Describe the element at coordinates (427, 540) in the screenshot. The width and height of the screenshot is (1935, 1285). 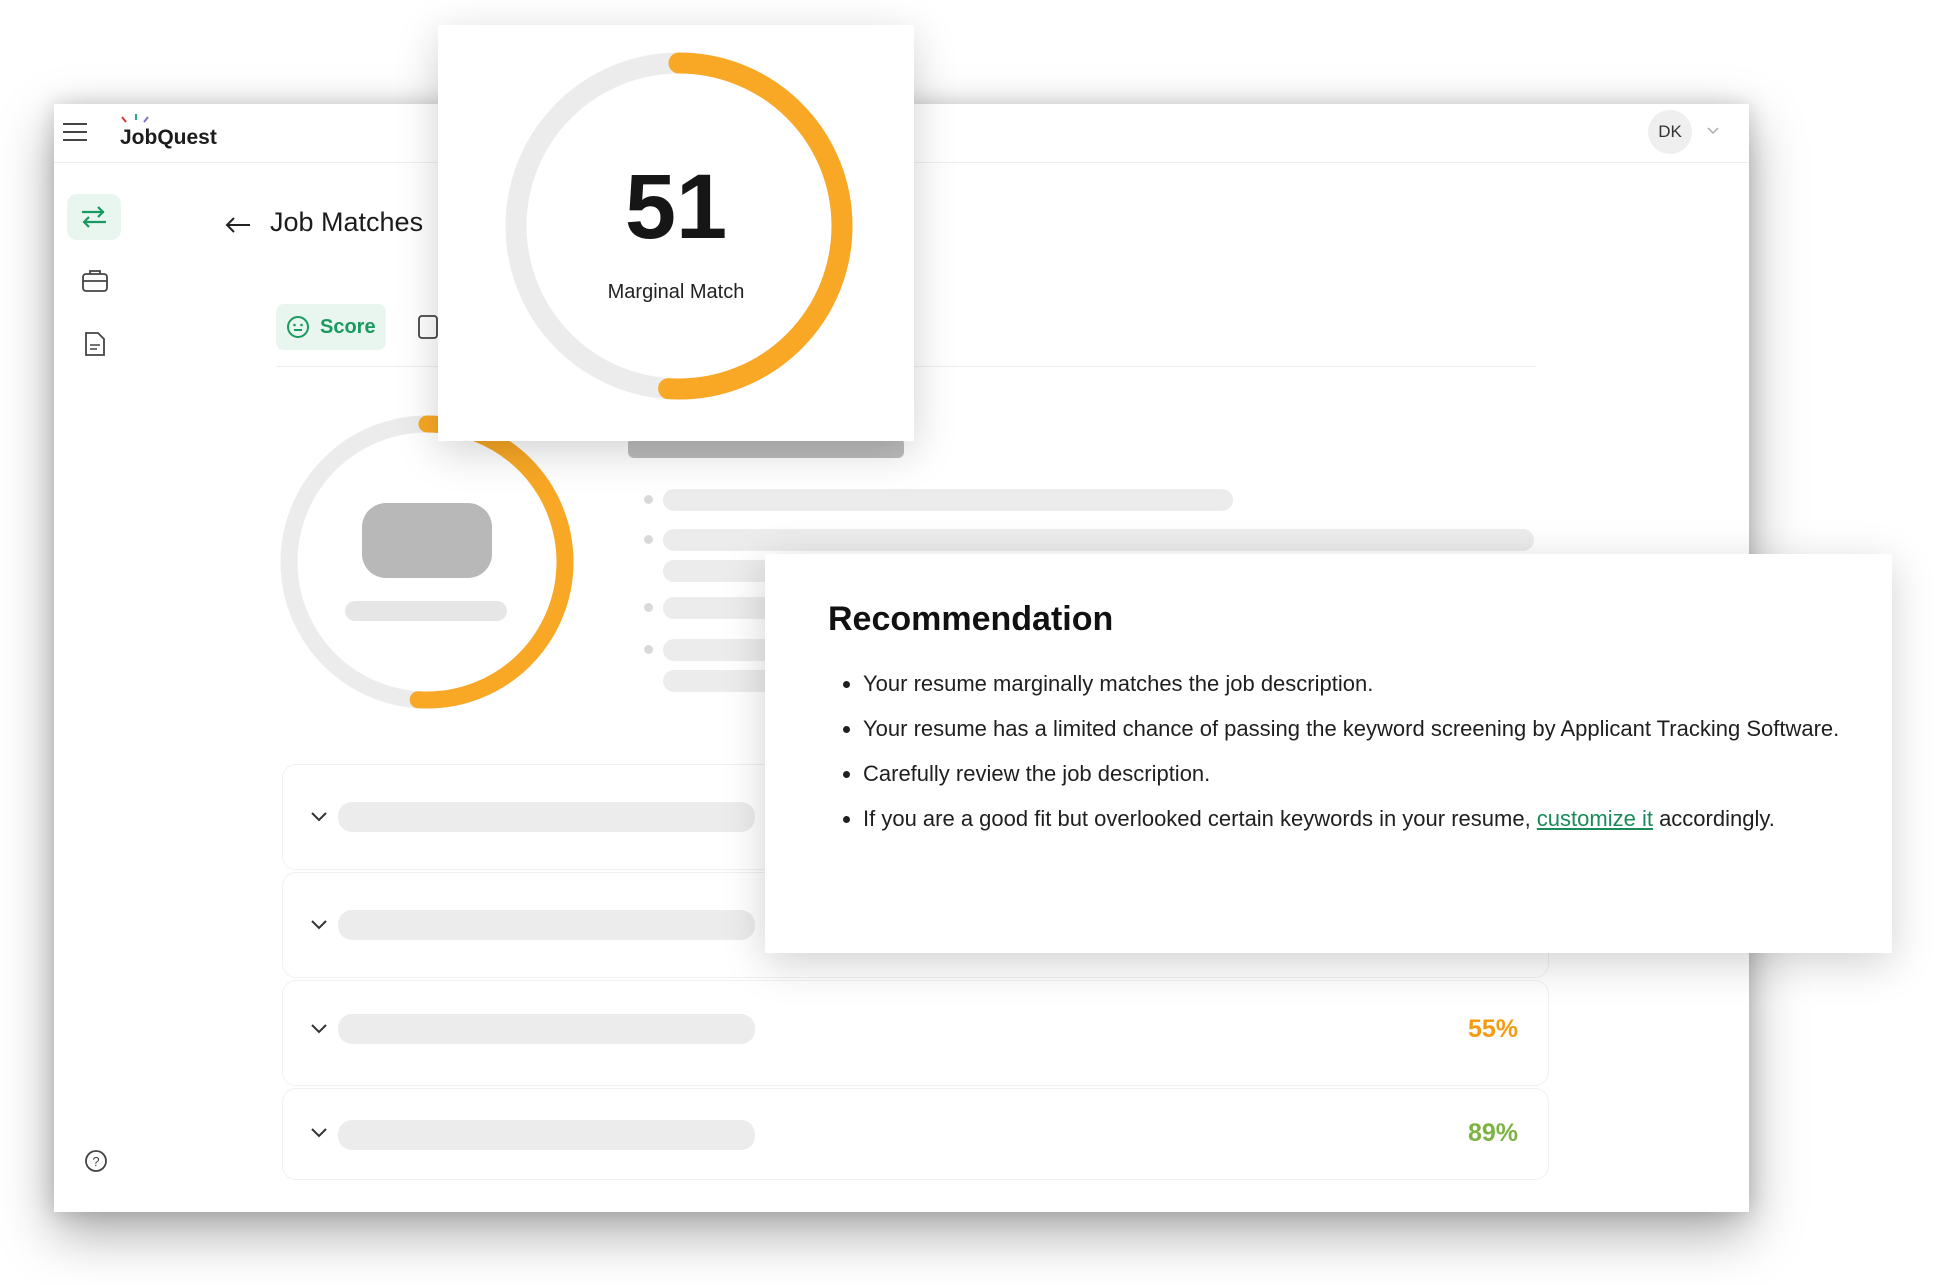
I see `score-placeholder` at that location.